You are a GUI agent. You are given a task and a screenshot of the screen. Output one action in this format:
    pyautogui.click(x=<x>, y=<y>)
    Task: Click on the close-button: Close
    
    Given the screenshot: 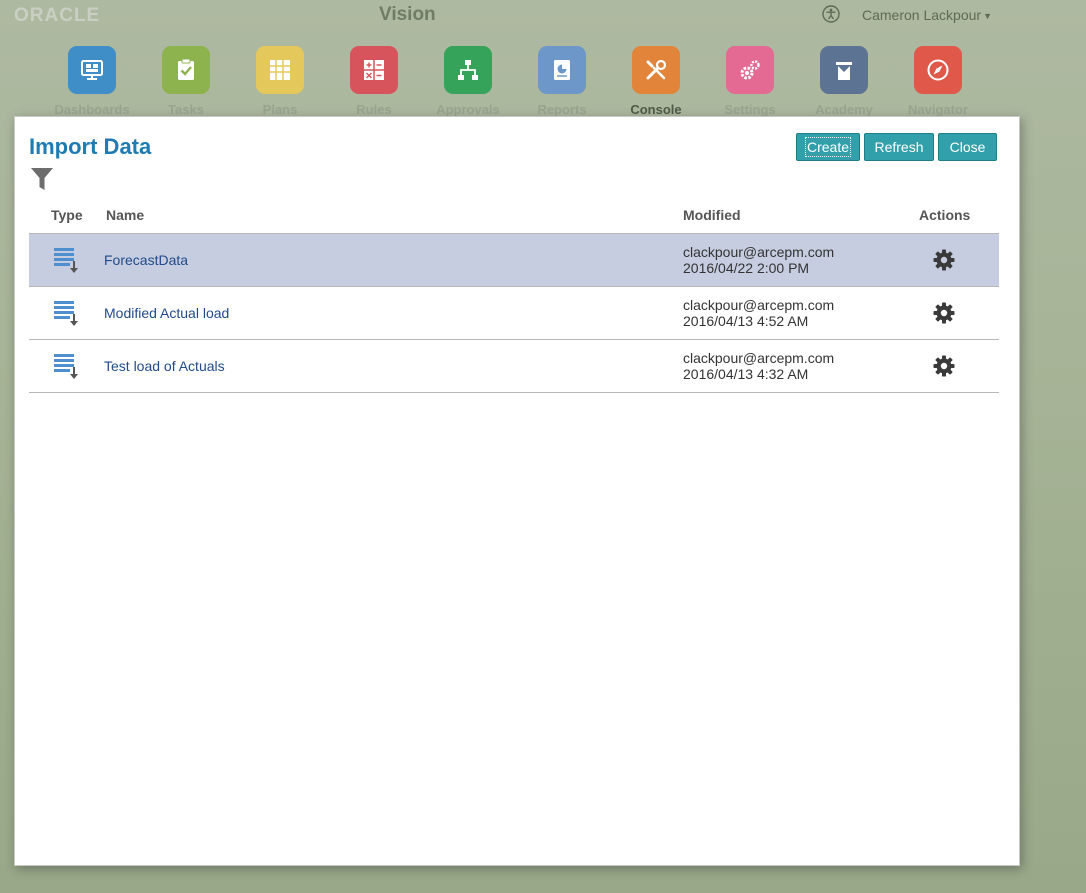 What is the action you would take?
    pyautogui.click(x=967, y=147)
    